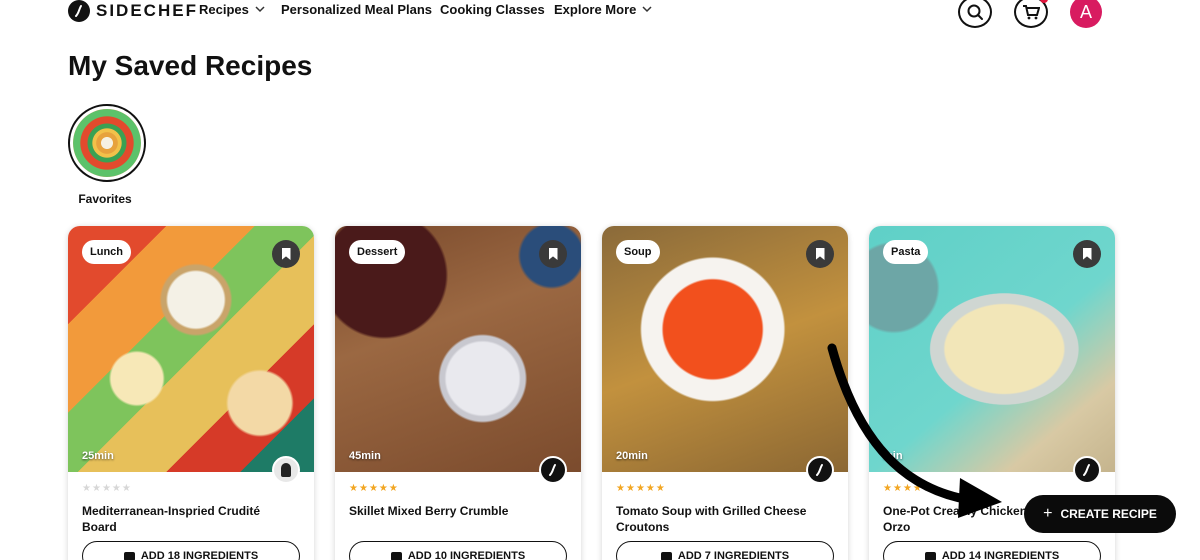 The image size is (1200, 560). I want to click on nav-item-meal-plans: Personalized Meal Plans, so click(356, 9).